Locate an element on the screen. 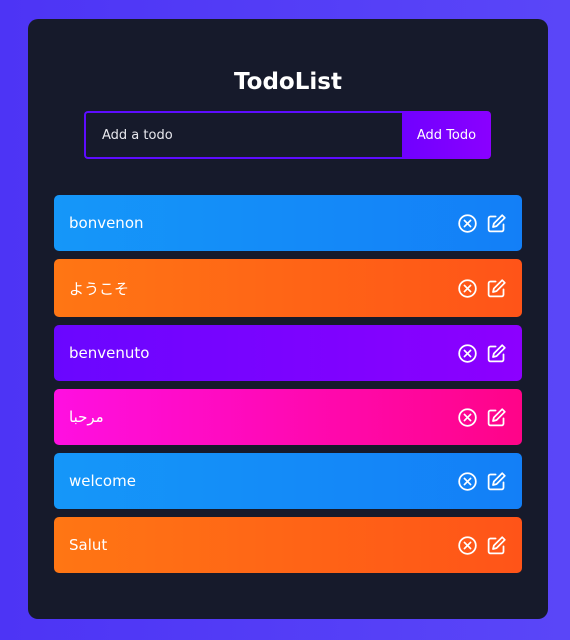  todo-form: Add Todo is located at coordinates (287, 135).